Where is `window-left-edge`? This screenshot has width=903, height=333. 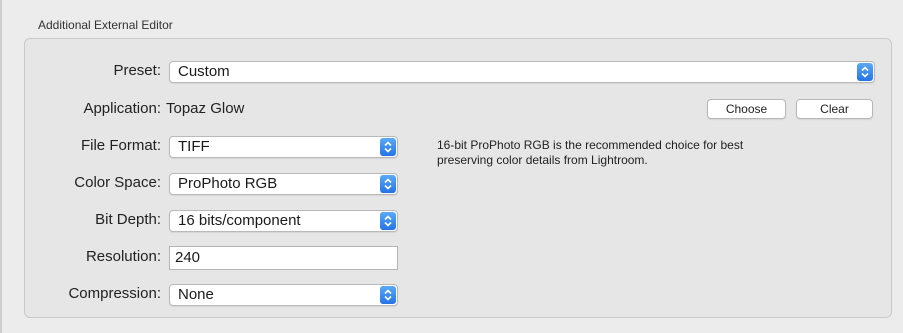
window-left-edge is located at coordinates (1, 166).